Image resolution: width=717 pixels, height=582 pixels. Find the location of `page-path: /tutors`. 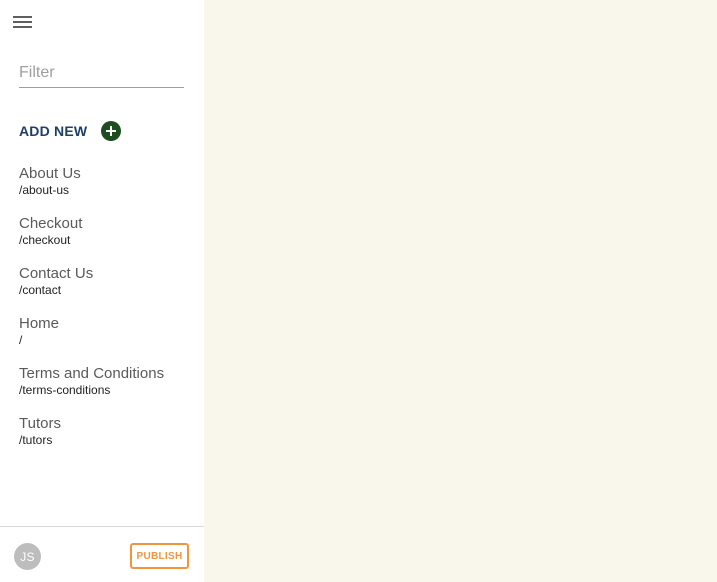

page-path: /tutors is located at coordinates (36, 440).